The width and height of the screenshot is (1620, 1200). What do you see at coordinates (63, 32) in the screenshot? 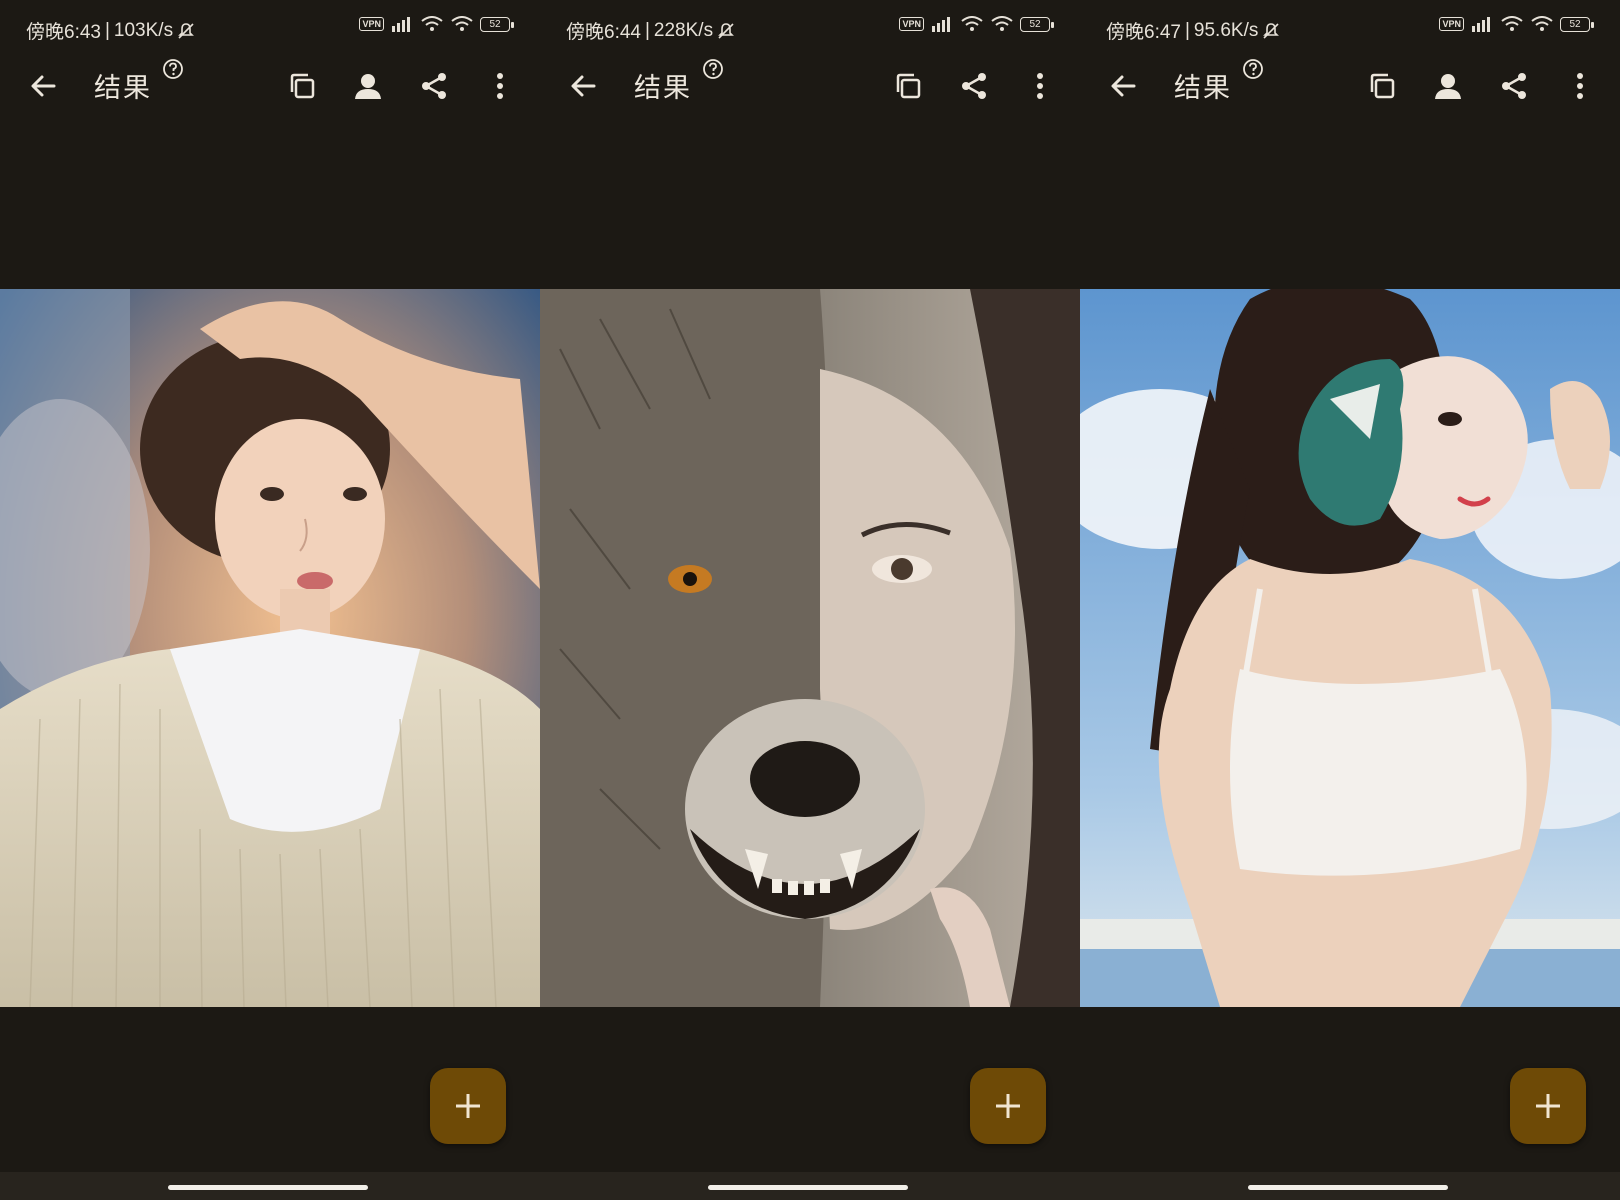
I see `status-time: 傍晚6:43` at bounding box center [63, 32].